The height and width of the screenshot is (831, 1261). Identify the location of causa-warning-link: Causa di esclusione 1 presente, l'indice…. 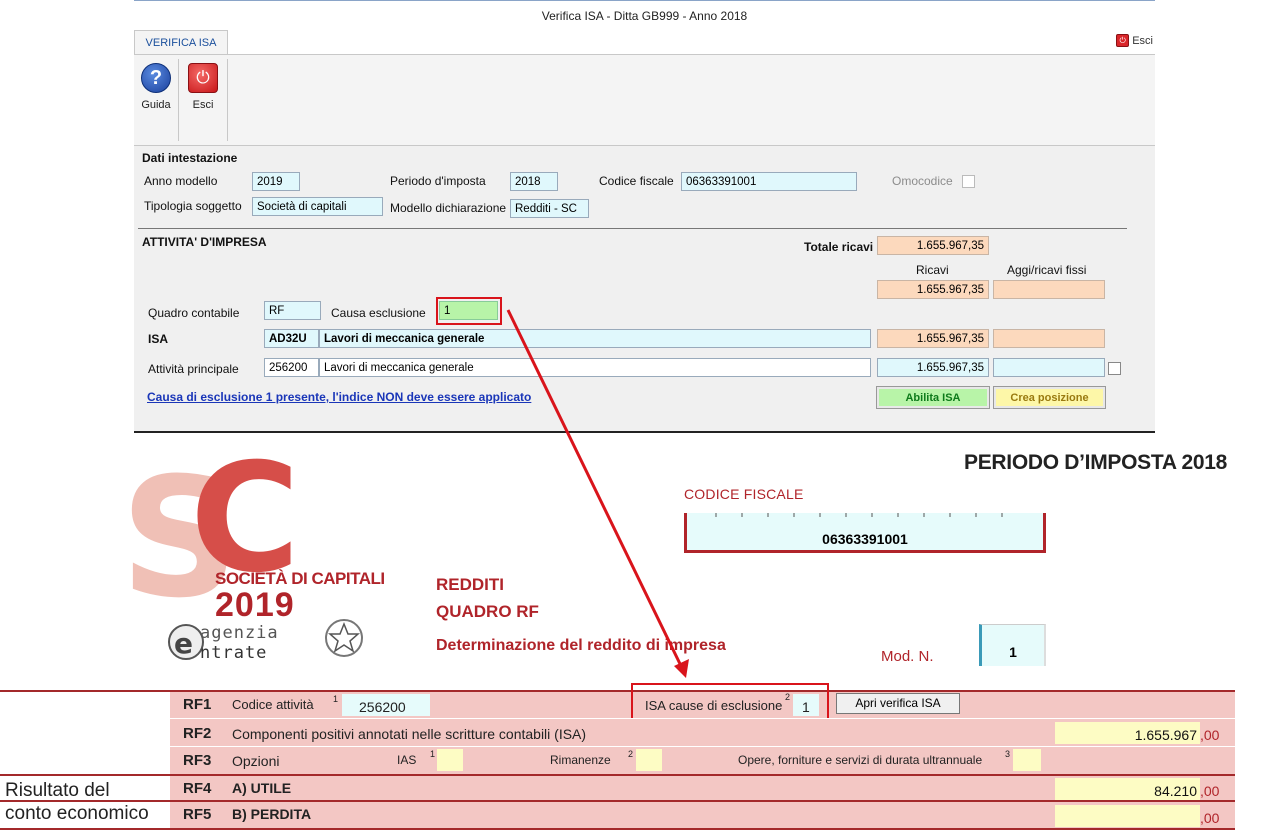
(339, 397).